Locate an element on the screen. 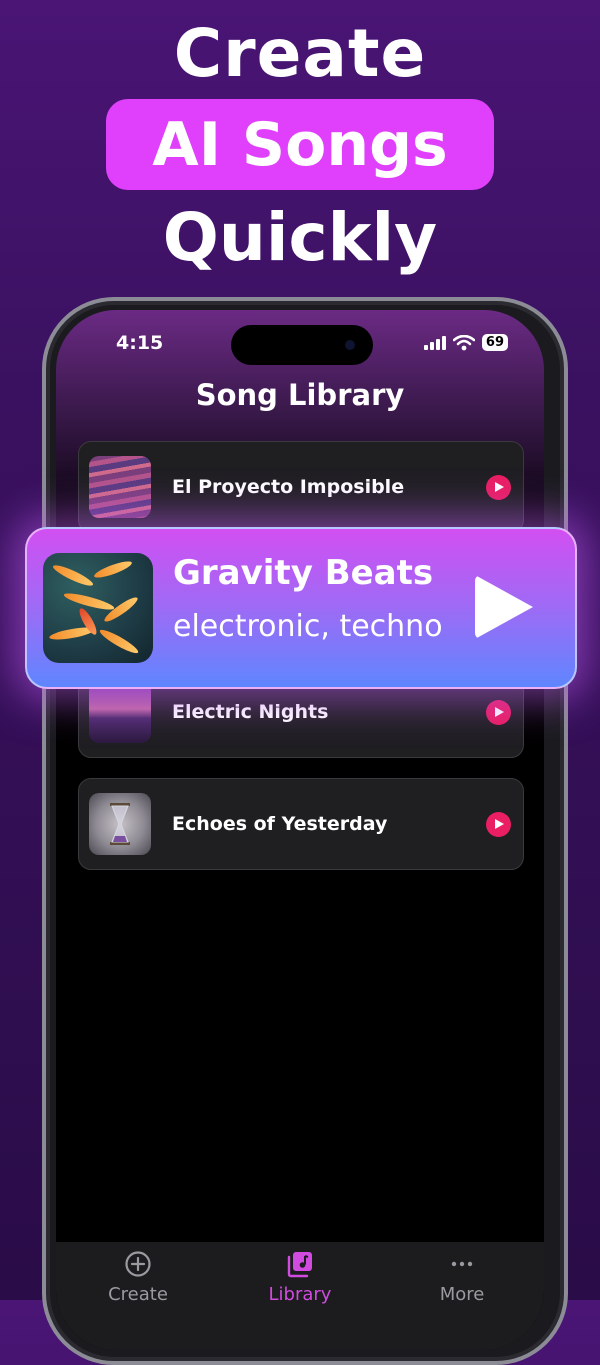  featured-song-genre: electronic, techno is located at coordinates (308, 626).